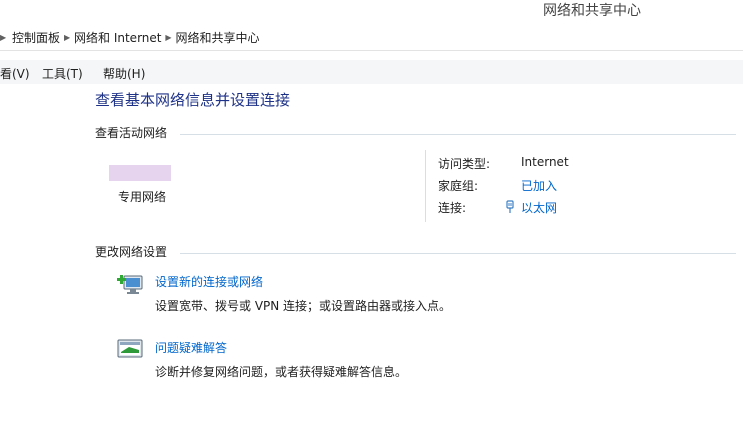 The image size is (743, 428). Describe the element at coordinates (371, 72) in the screenshot. I see `menu-bar: 看(V) 工具(T) 帮助(H)` at that location.